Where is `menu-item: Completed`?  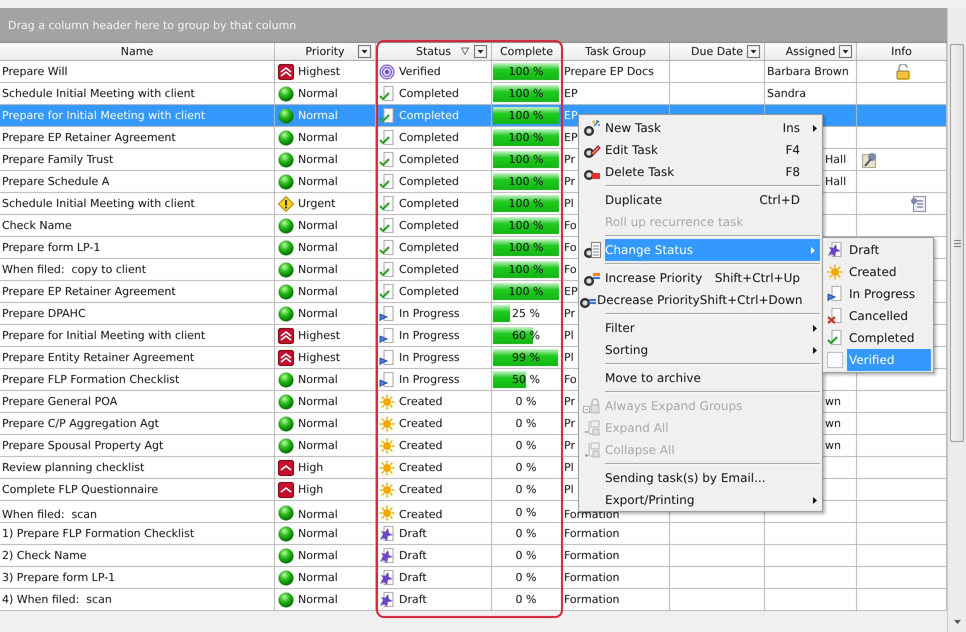 menu-item: Completed is located at coordinates (878, 338).